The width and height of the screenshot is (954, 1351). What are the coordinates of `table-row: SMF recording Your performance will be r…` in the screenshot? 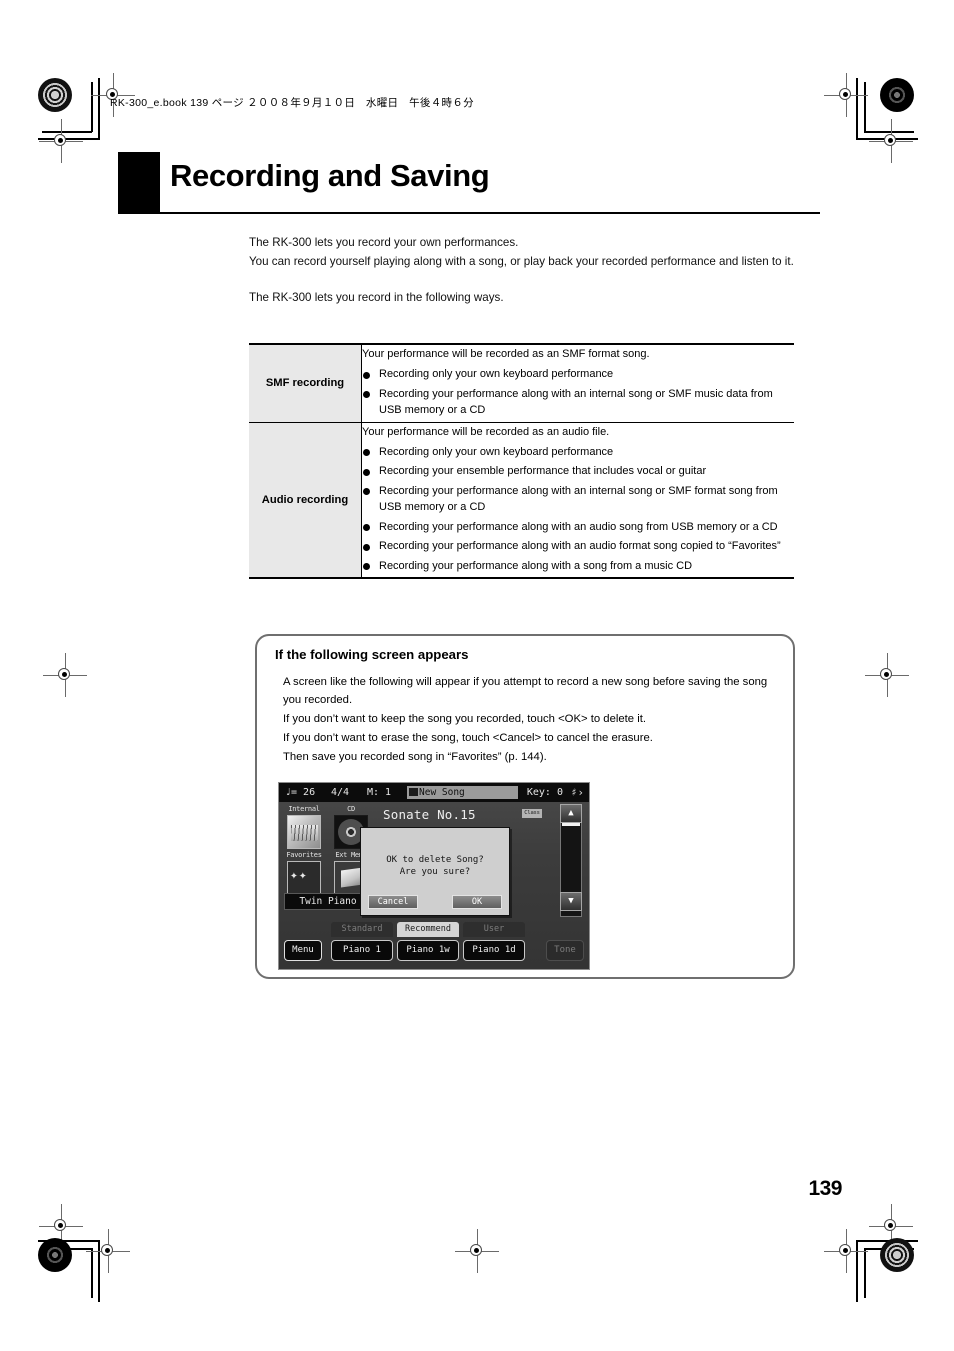 It's located at (521, 383).